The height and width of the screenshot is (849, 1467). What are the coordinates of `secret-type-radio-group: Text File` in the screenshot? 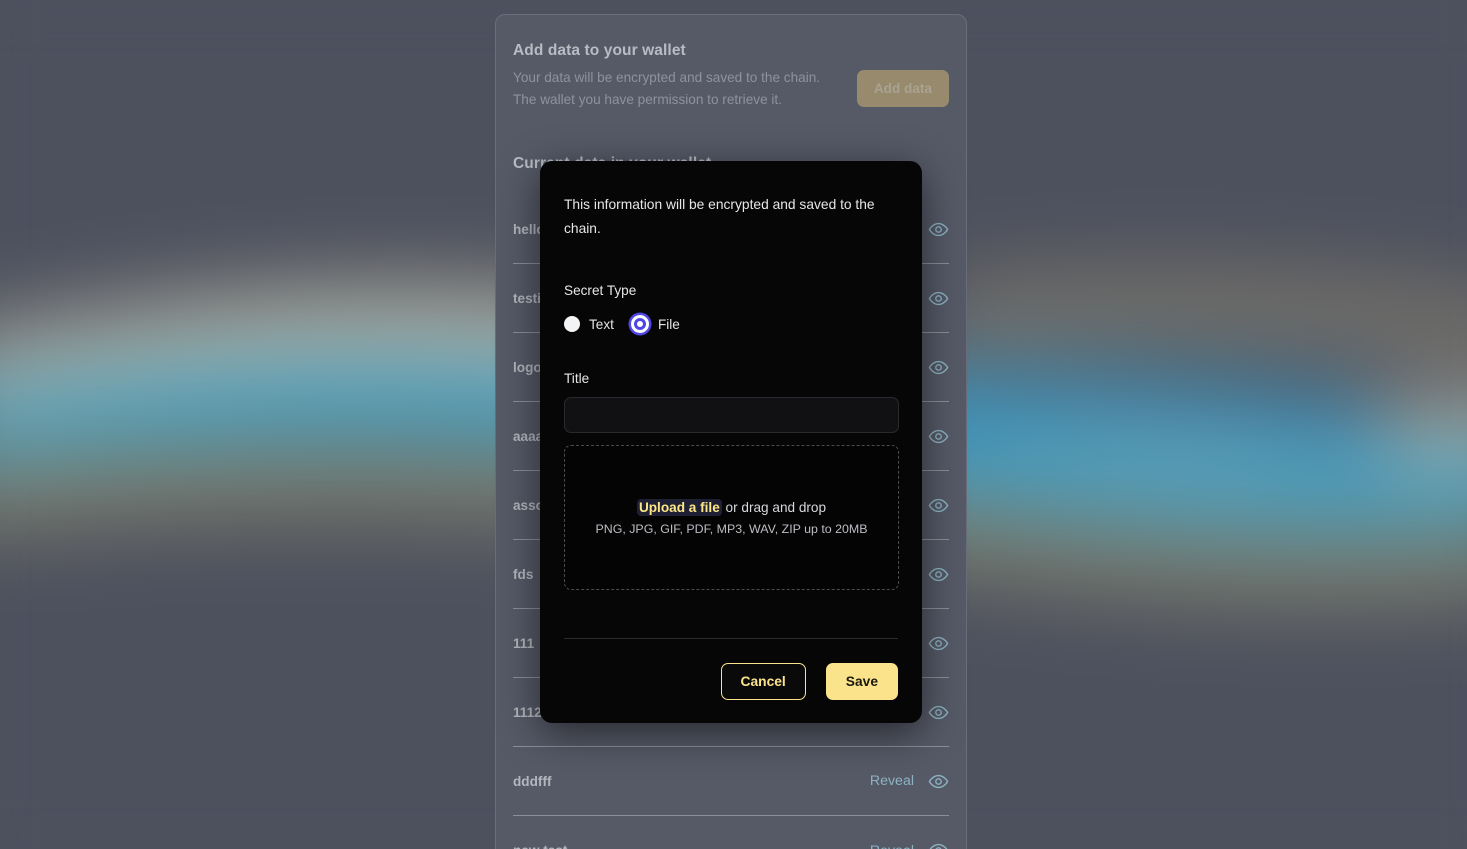 It's located at (731, 324).